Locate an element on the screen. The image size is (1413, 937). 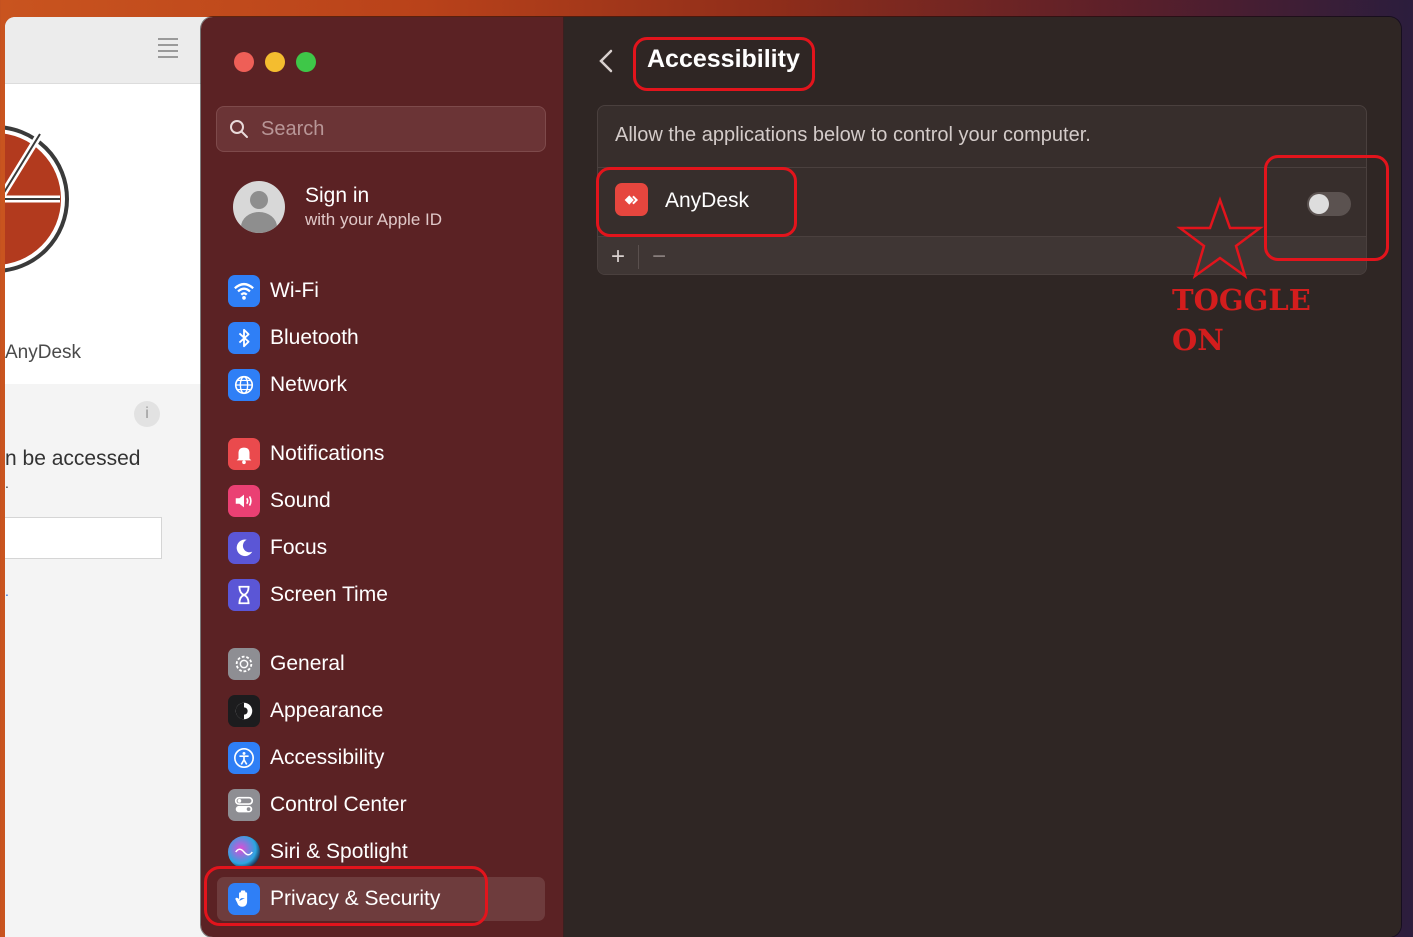
sidebar-item-notifications: Notifications is located at coordinates (381, 454).